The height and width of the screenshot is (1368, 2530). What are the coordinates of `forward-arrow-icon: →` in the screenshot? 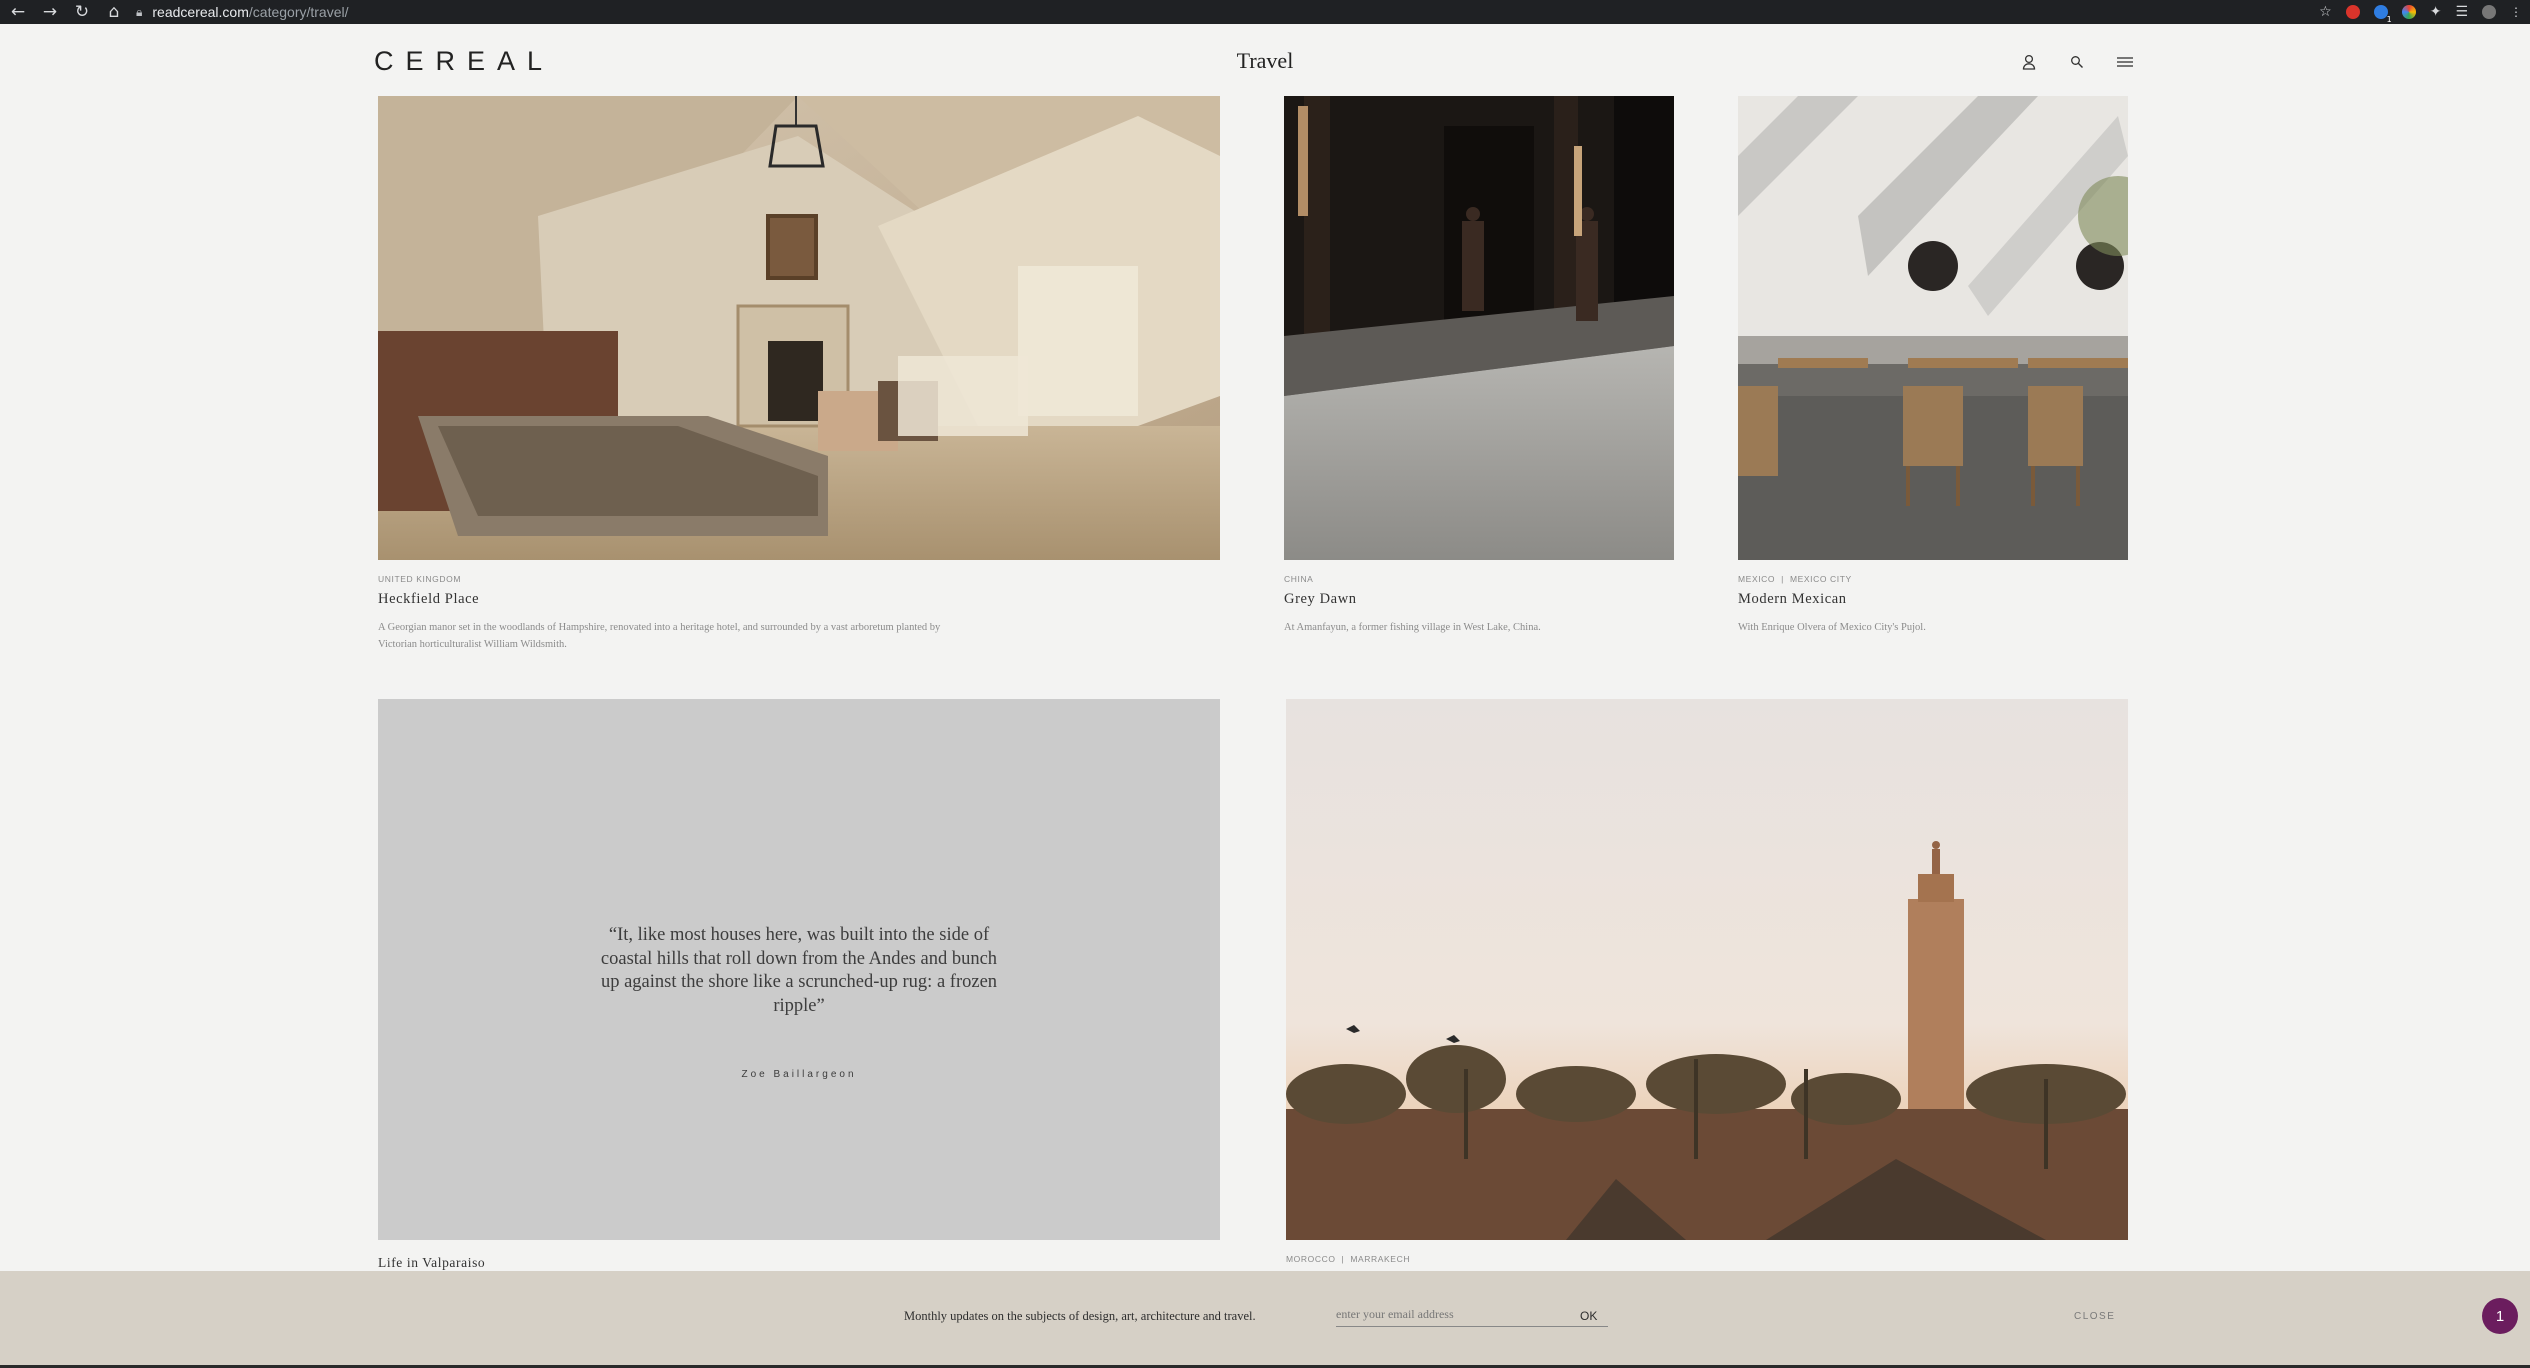 It's located at (50, 12).